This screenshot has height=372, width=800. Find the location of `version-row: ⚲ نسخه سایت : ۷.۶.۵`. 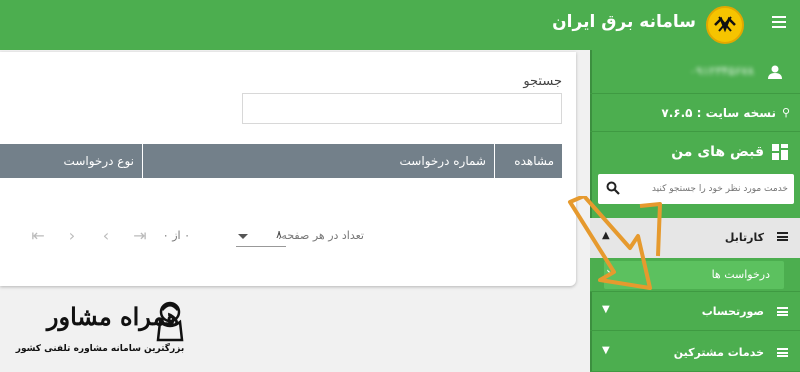

version-row: ⚲ نسخه سایت : ۷.۶.۵ is located at coordinates (695, 113).